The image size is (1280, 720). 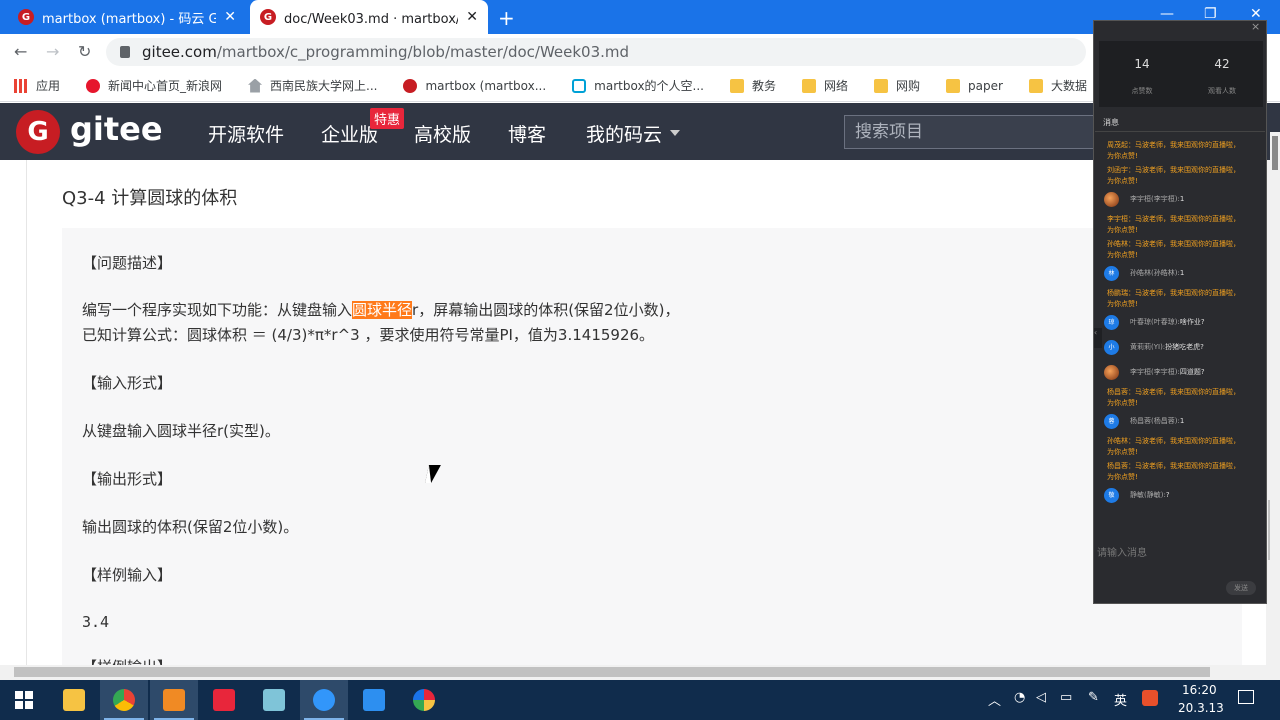 I want to click on page-title: Q3-4 计算圆球的体积, so click(x=150, y=198).